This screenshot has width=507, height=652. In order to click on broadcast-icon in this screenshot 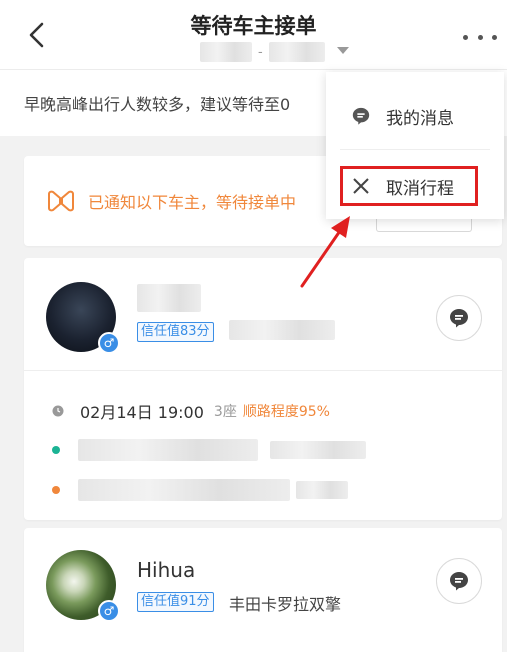, I will do `click(61, 201)`.